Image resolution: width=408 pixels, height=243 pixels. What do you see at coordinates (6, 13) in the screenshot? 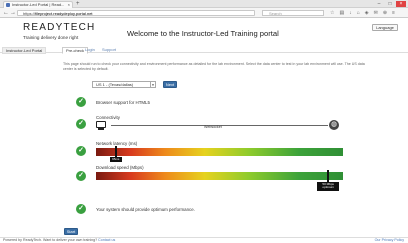
I see `back-icon: ←` at bounding box center [6, 13].